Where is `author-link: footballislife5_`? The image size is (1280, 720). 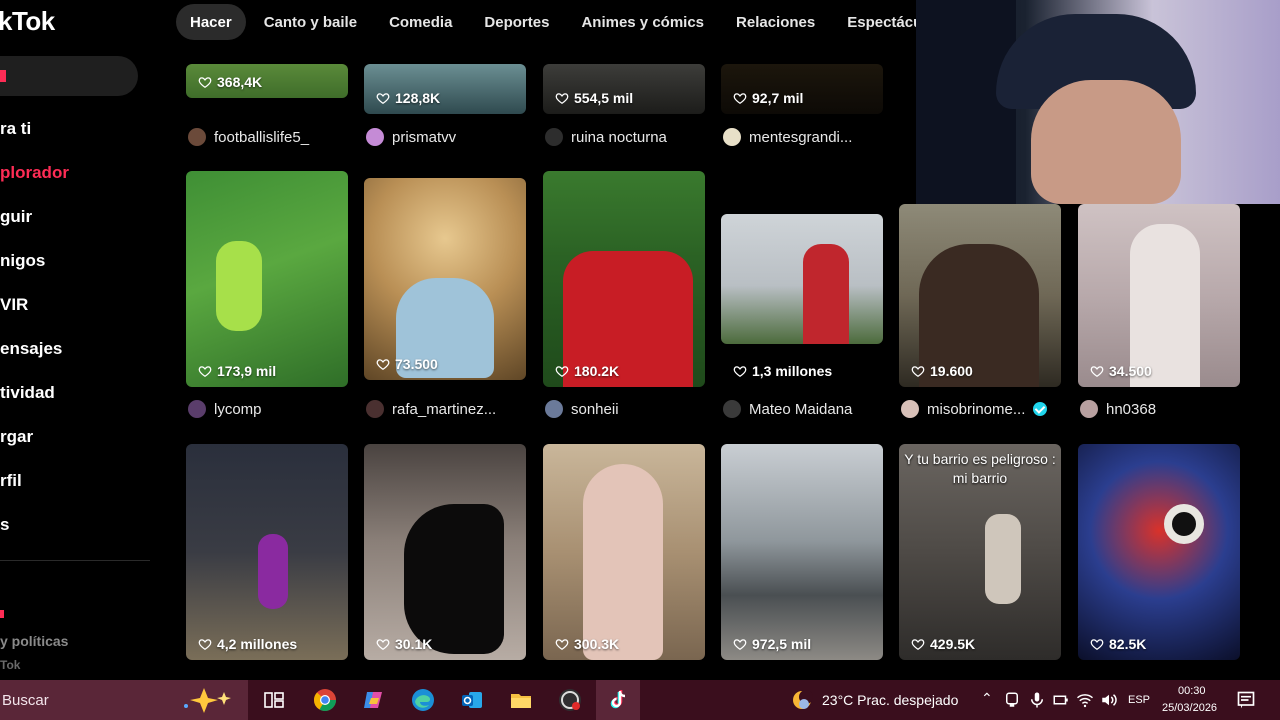
author-link: footballislife5_ is located at coordinates (268, 137).